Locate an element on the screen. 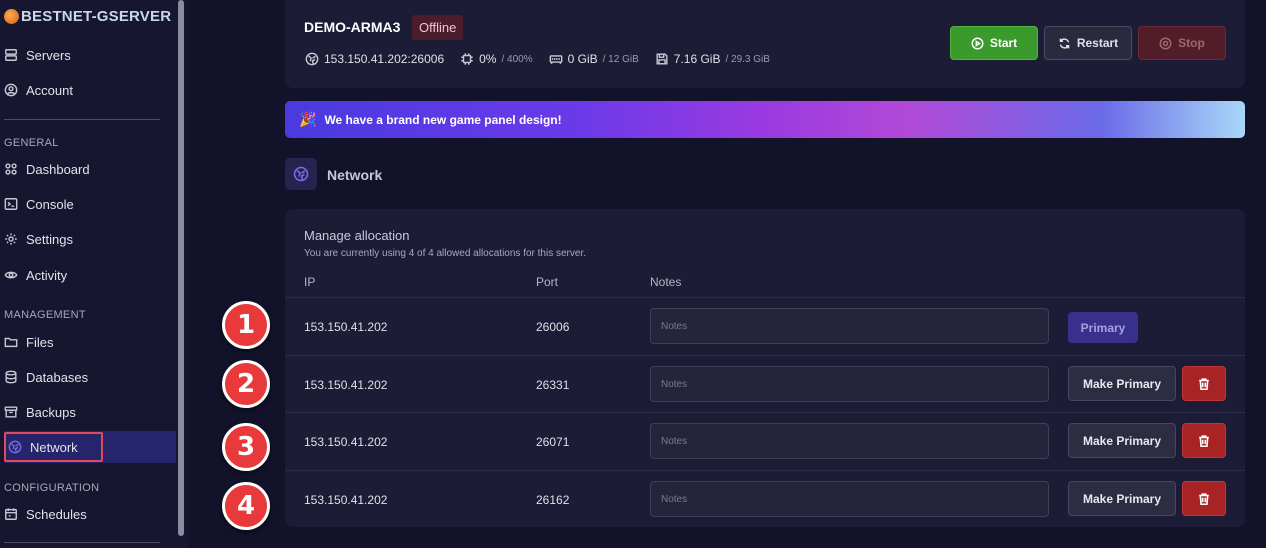 This screenshot has height=548, width=1266. sidebar-item-label: Network is located at coordinates (54, 447).